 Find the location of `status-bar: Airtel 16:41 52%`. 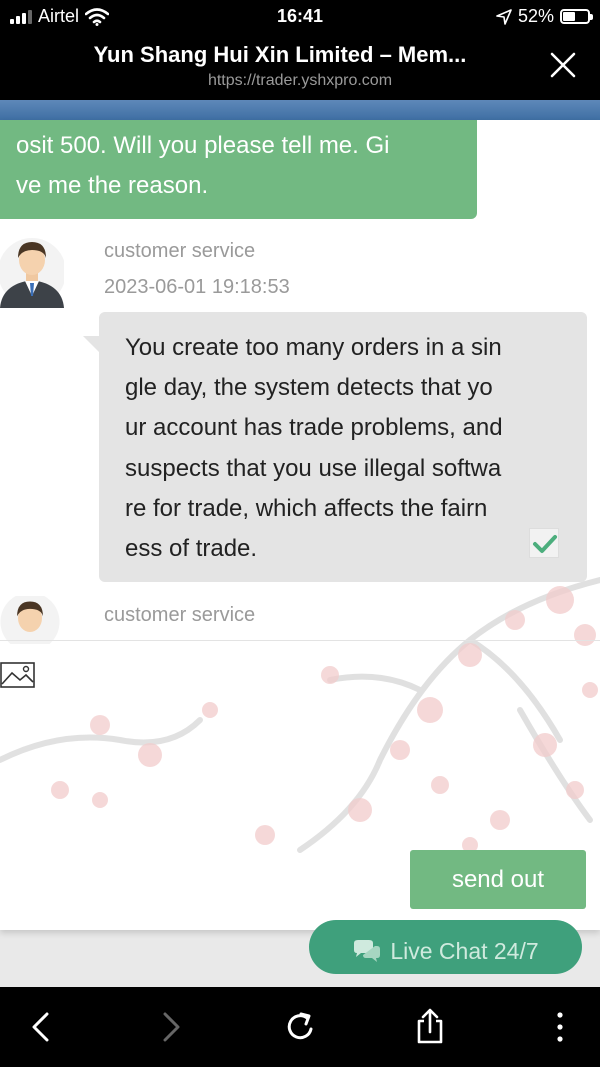

status-bar: Airtel 16:41 52% is located at coordinates (300, 17).